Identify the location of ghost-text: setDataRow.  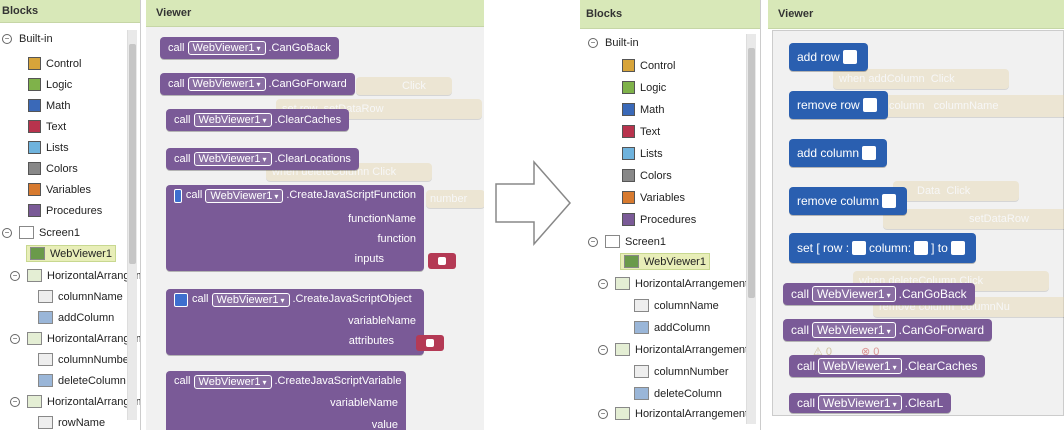
(999, 219).